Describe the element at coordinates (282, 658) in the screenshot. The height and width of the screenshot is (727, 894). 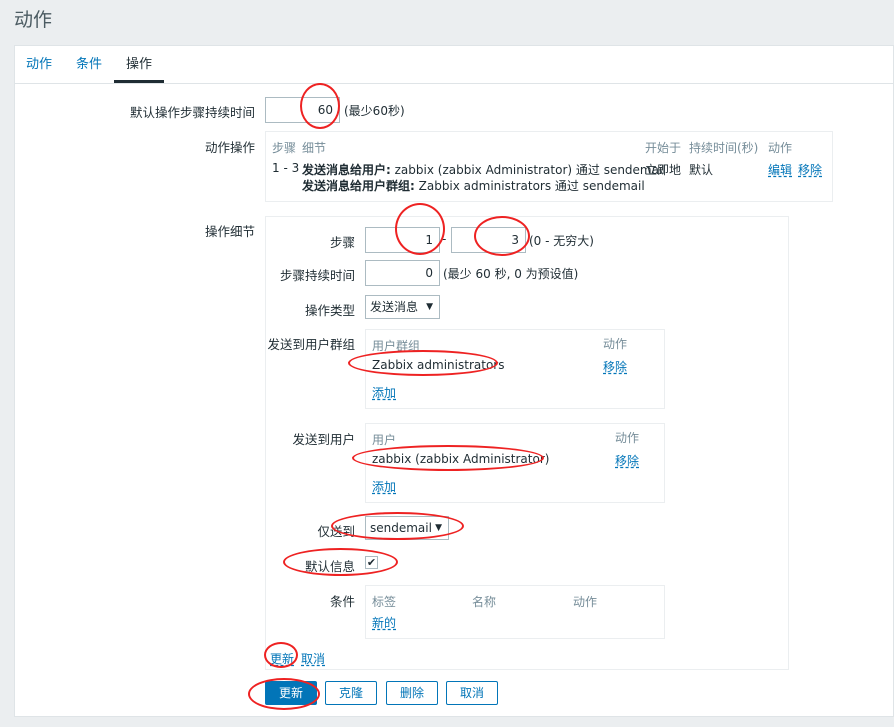
I see `op-update-link: 更新` at that location.